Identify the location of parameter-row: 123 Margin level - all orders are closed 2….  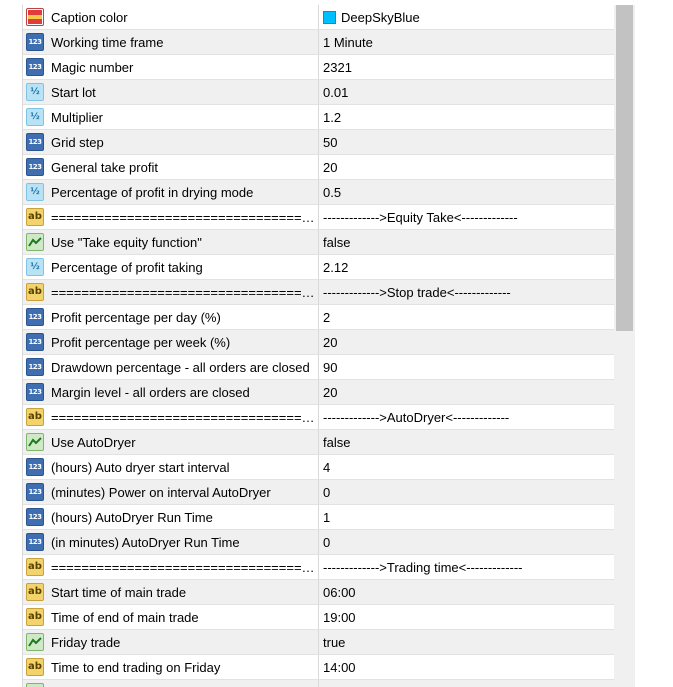
(319, 392).